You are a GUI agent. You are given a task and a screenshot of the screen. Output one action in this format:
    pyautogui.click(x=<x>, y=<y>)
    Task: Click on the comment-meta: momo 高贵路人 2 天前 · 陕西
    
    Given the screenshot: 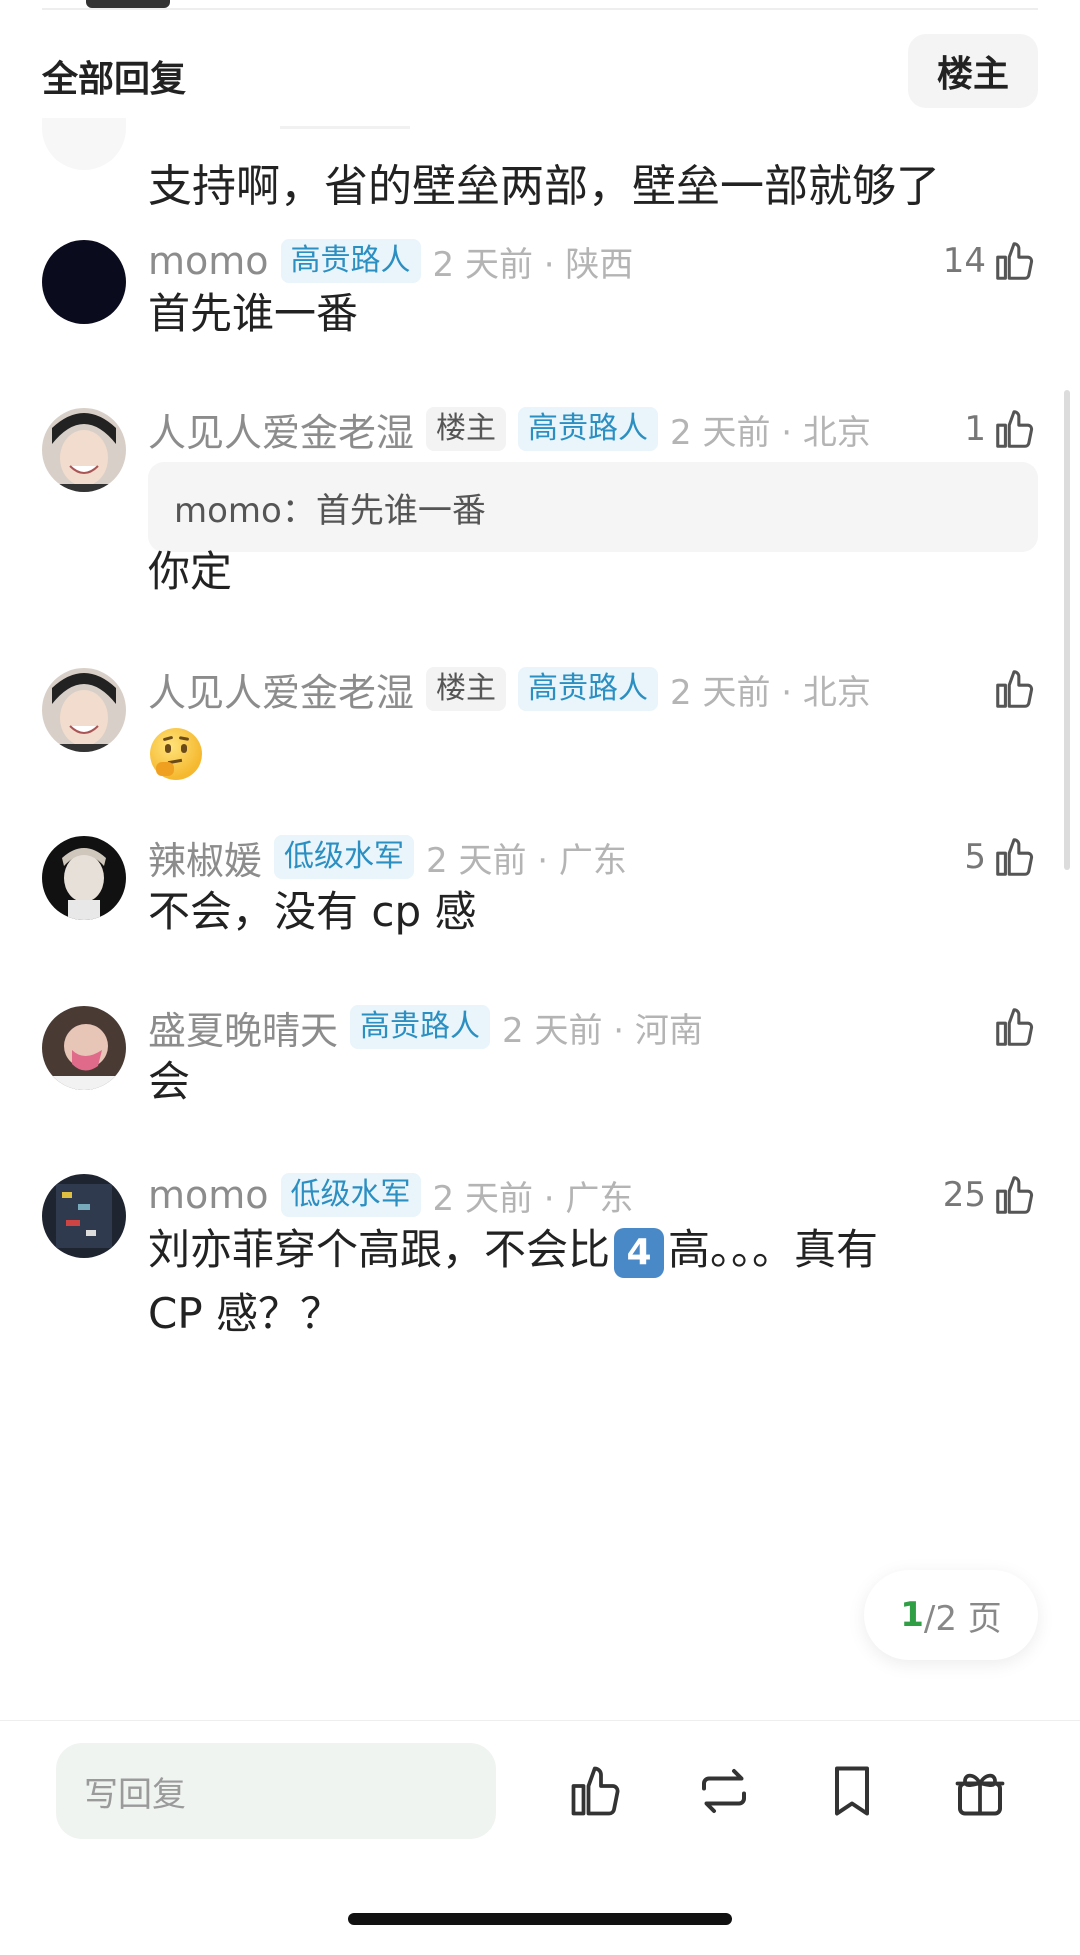 What is the action you would take?
    pyautogui.click(x=390, y=261)
    